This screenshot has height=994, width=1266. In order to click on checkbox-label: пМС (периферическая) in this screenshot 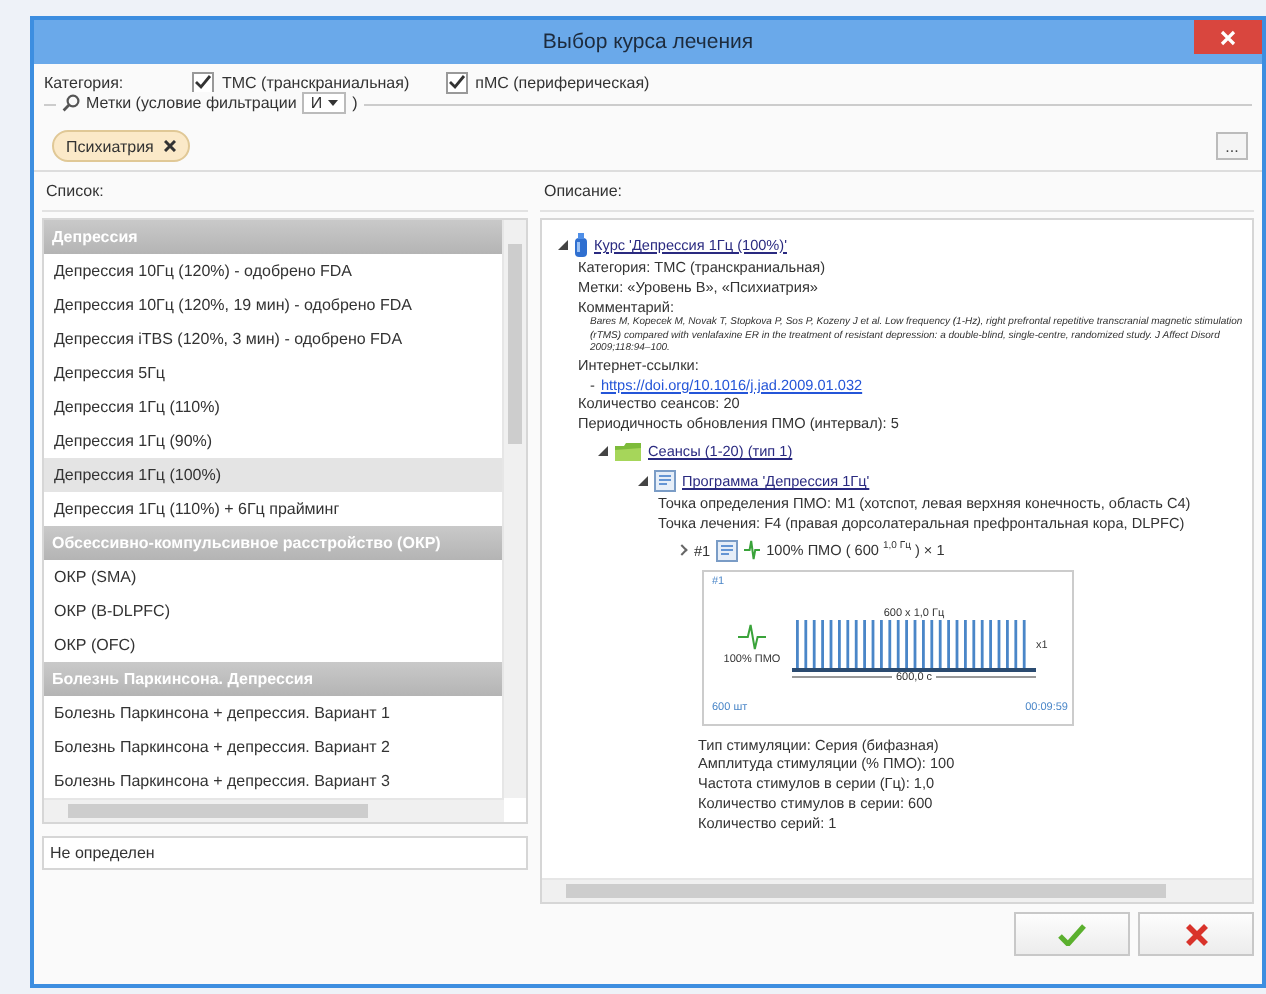, I will do `click(562, 82)`.